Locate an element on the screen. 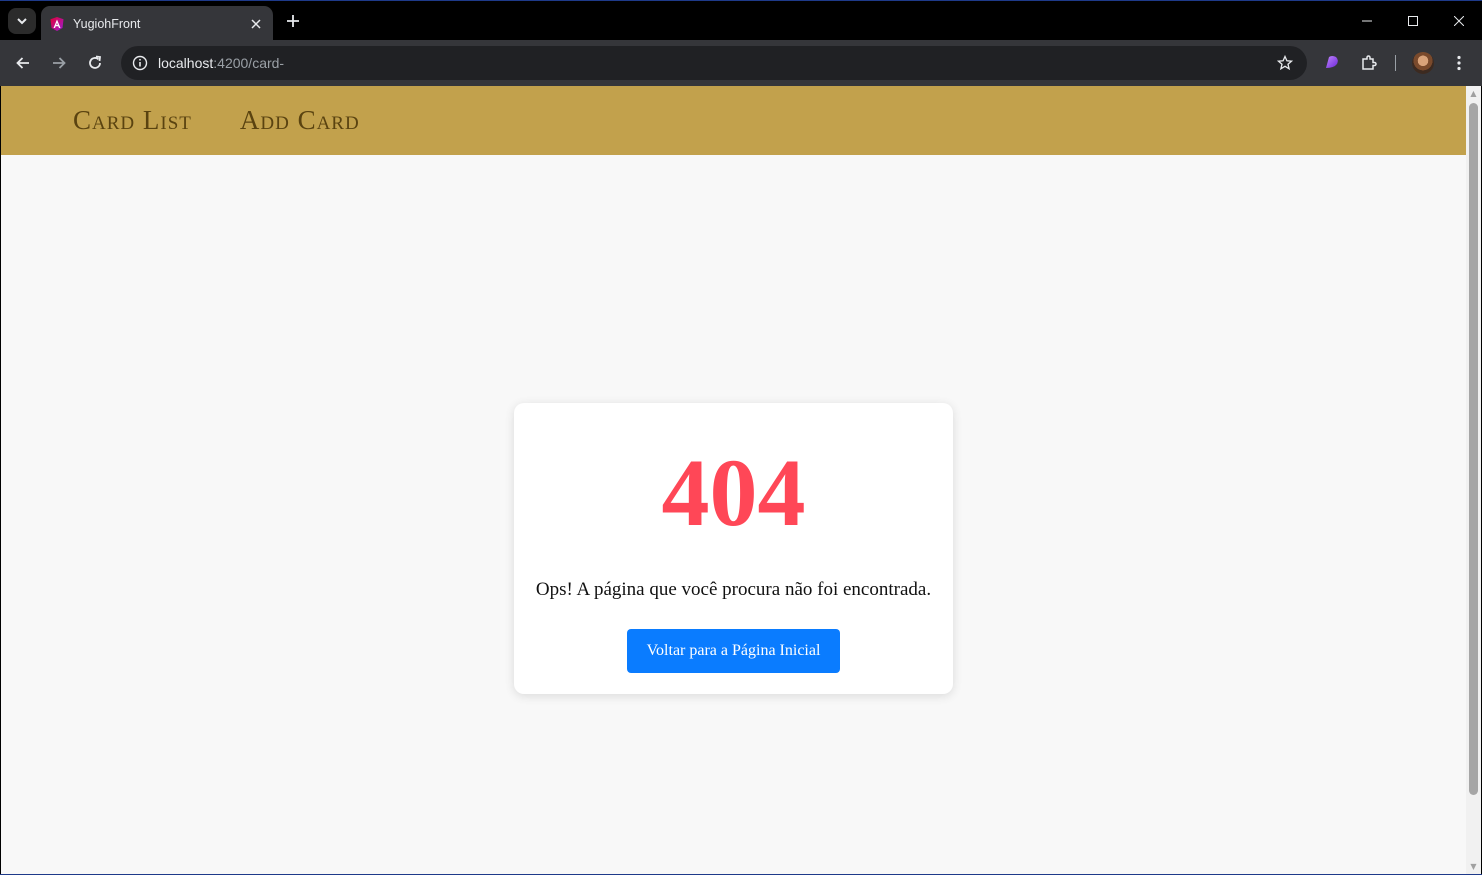 The image size is (1482, 875). url-text: localhost:4200/card- is located at coordinates (221, 63).